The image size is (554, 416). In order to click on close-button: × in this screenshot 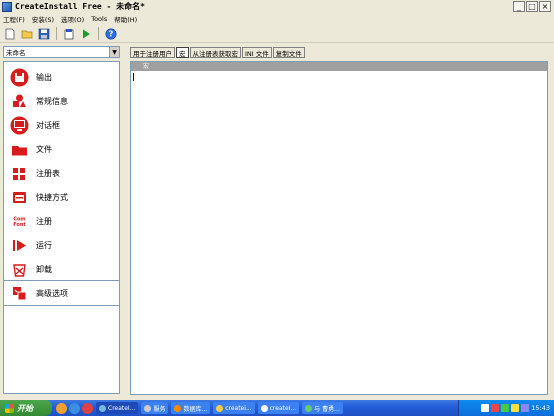, I will do `click(545, 6)`.